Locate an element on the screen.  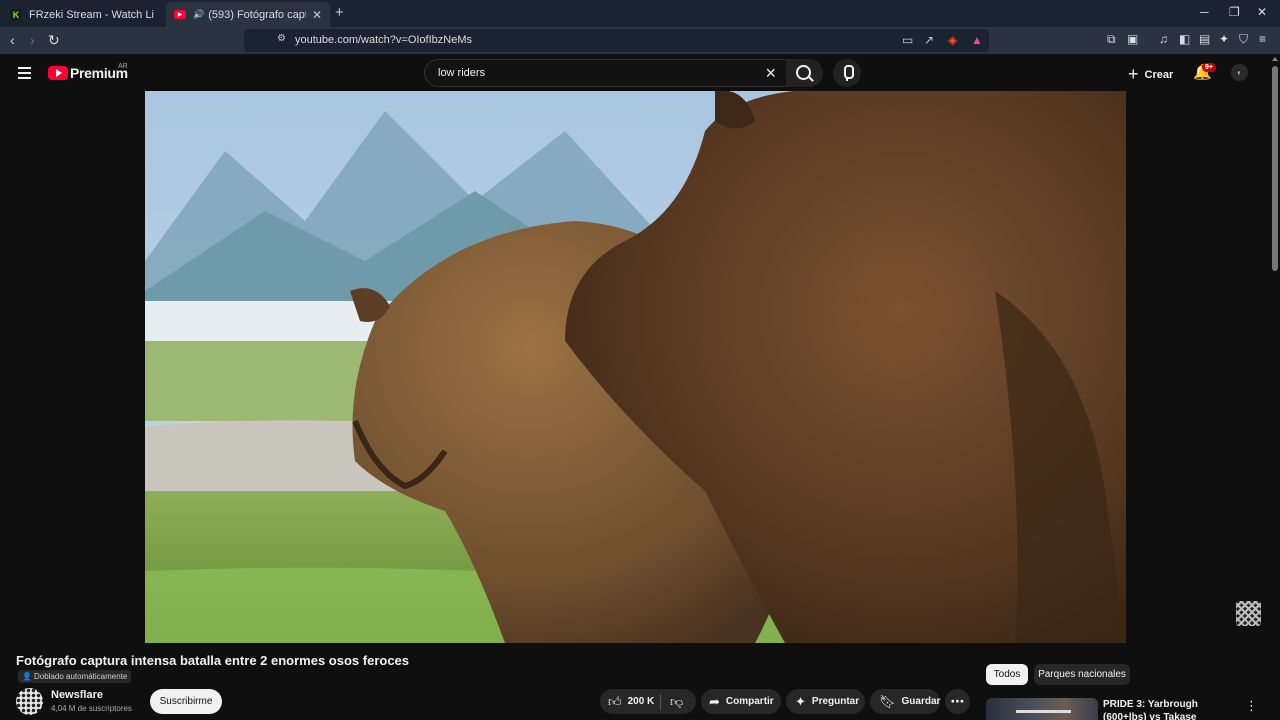
scroll-up-arrow-icon is located at coordinates (1275, 59).